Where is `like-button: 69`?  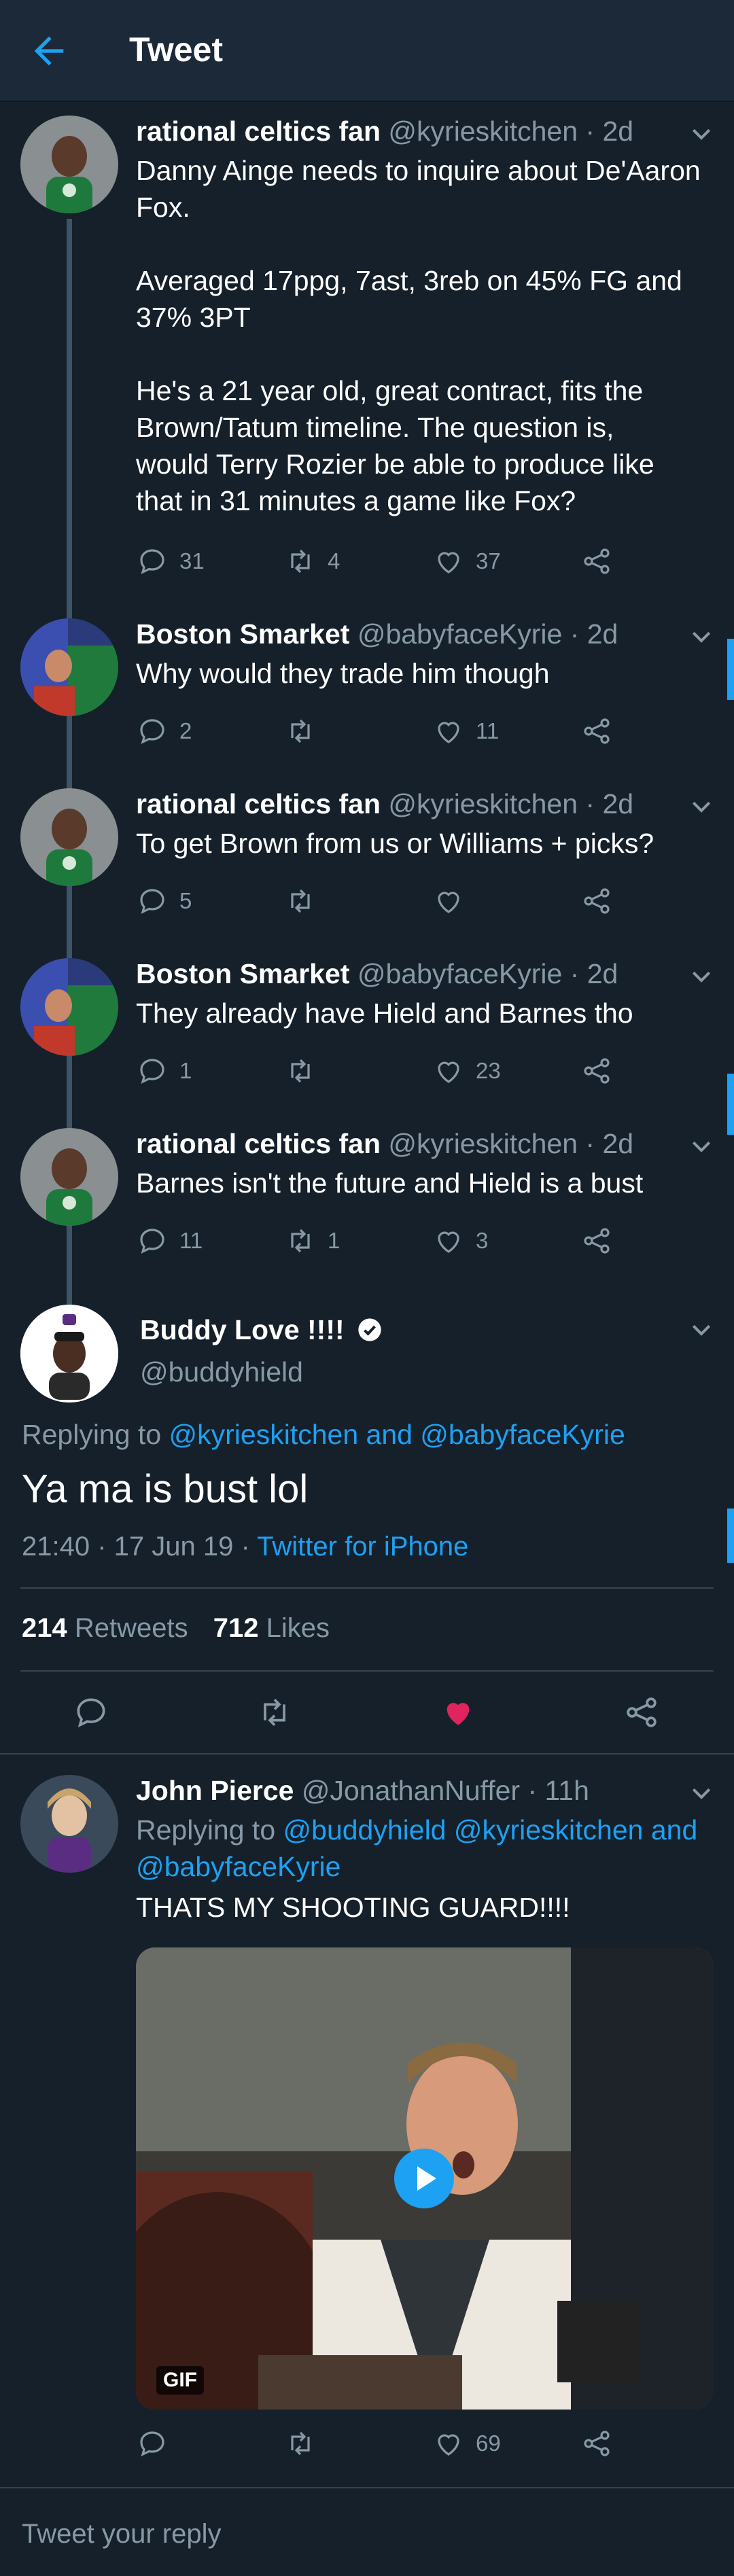 like-button: 69 is located at coordinates (466, 2443).